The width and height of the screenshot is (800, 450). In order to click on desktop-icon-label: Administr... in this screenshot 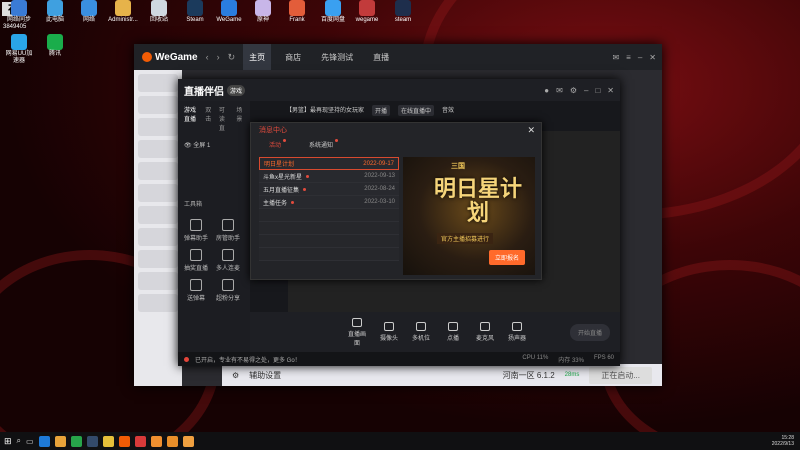, I will do `click(123, 20)`.